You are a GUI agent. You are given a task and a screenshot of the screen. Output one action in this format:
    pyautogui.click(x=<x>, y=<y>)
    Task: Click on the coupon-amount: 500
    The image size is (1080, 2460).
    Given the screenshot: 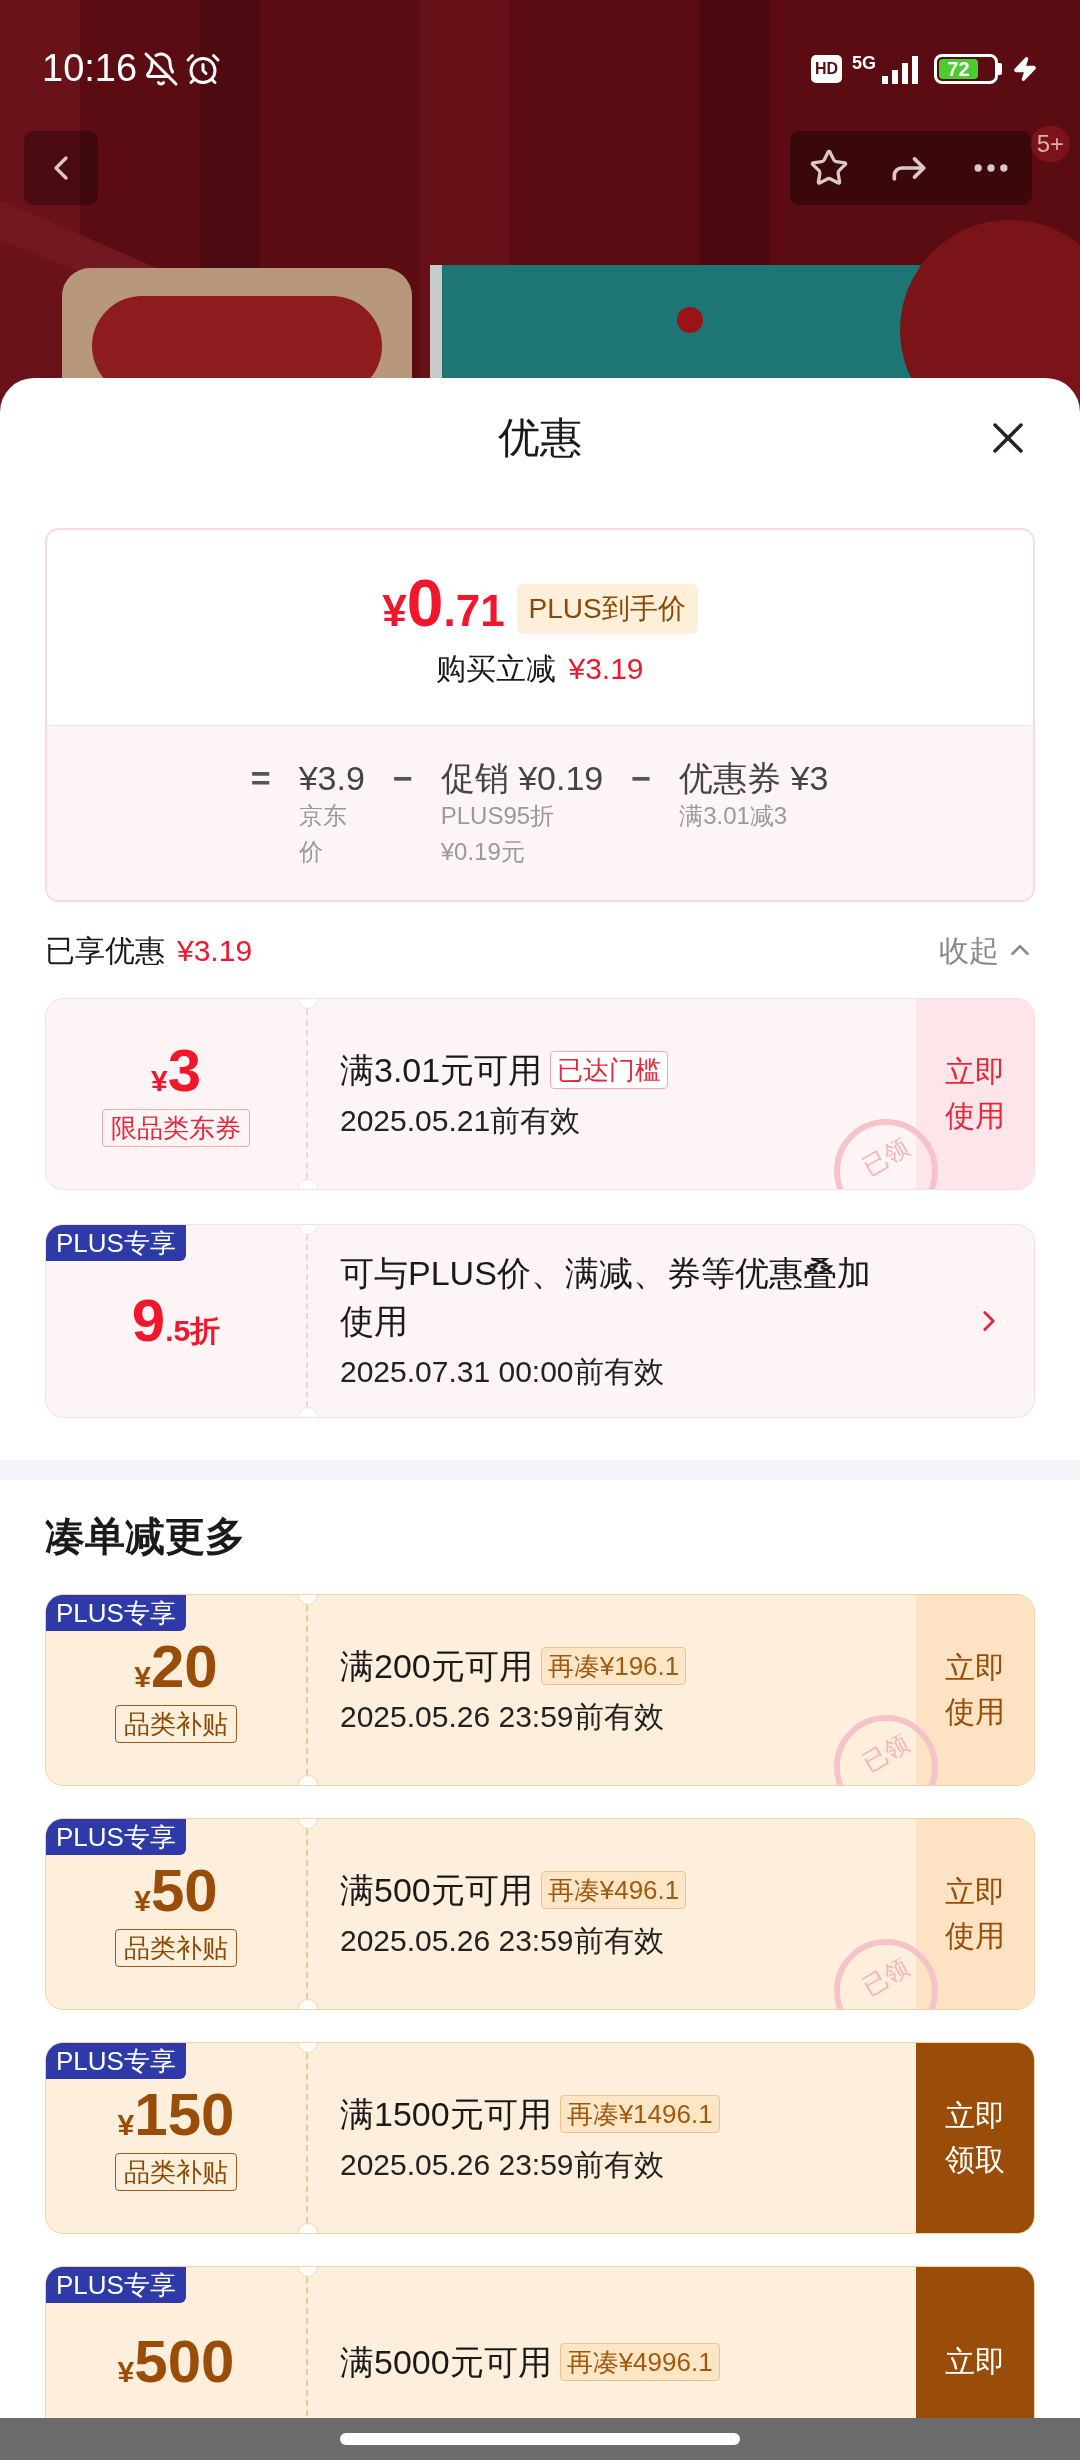 What is the action you would take?
    pyautogui.click(x=184, y=2362)
    